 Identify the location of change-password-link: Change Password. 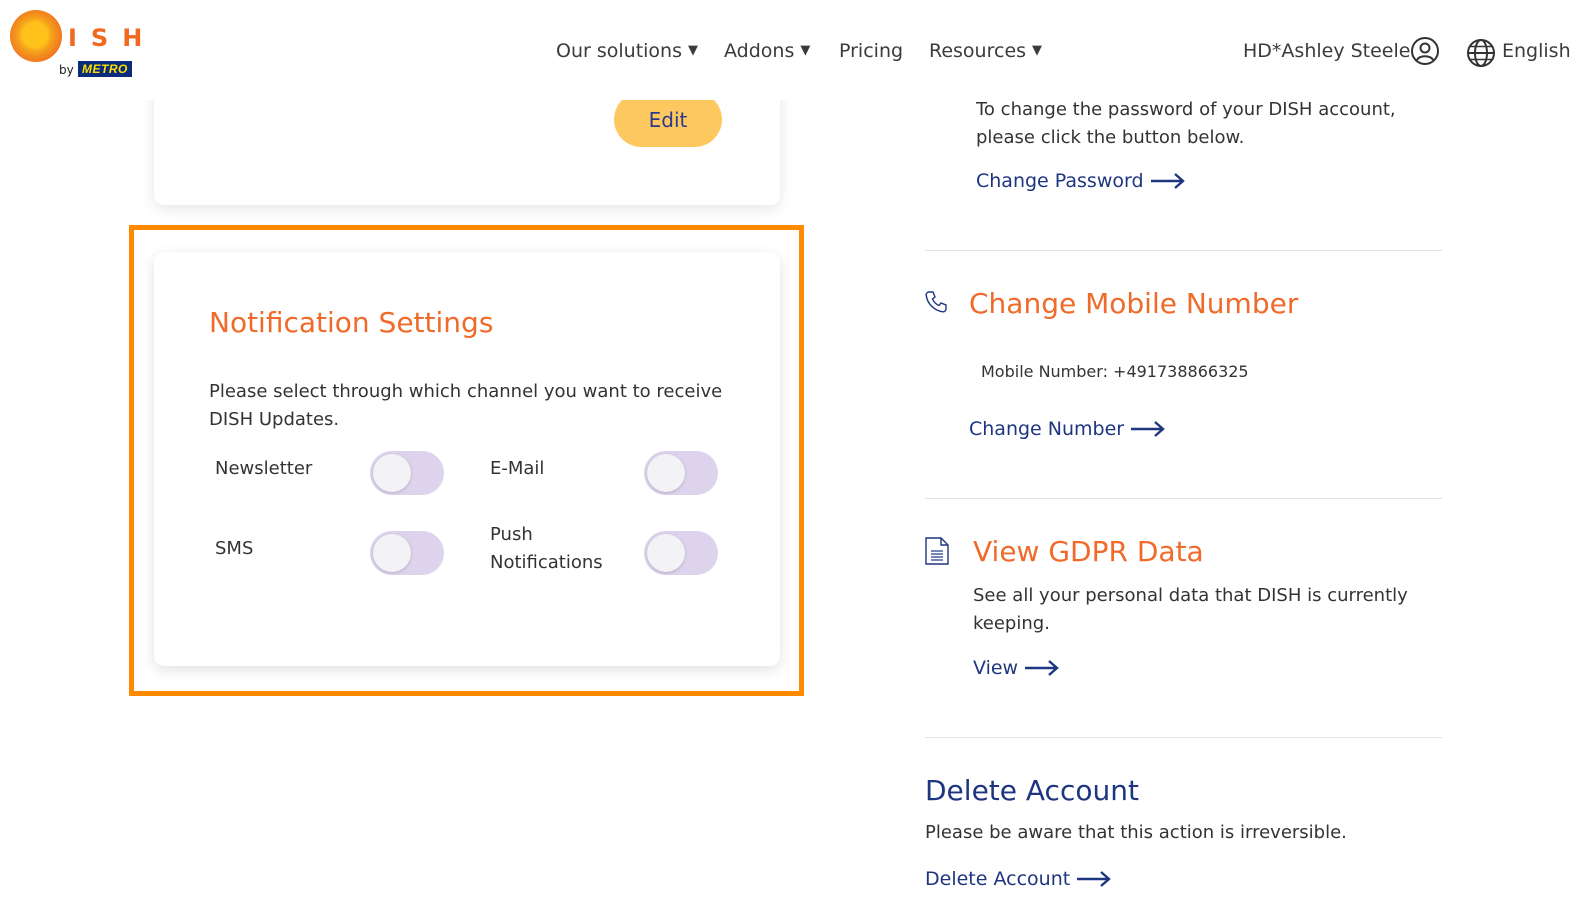
(1081, 181).